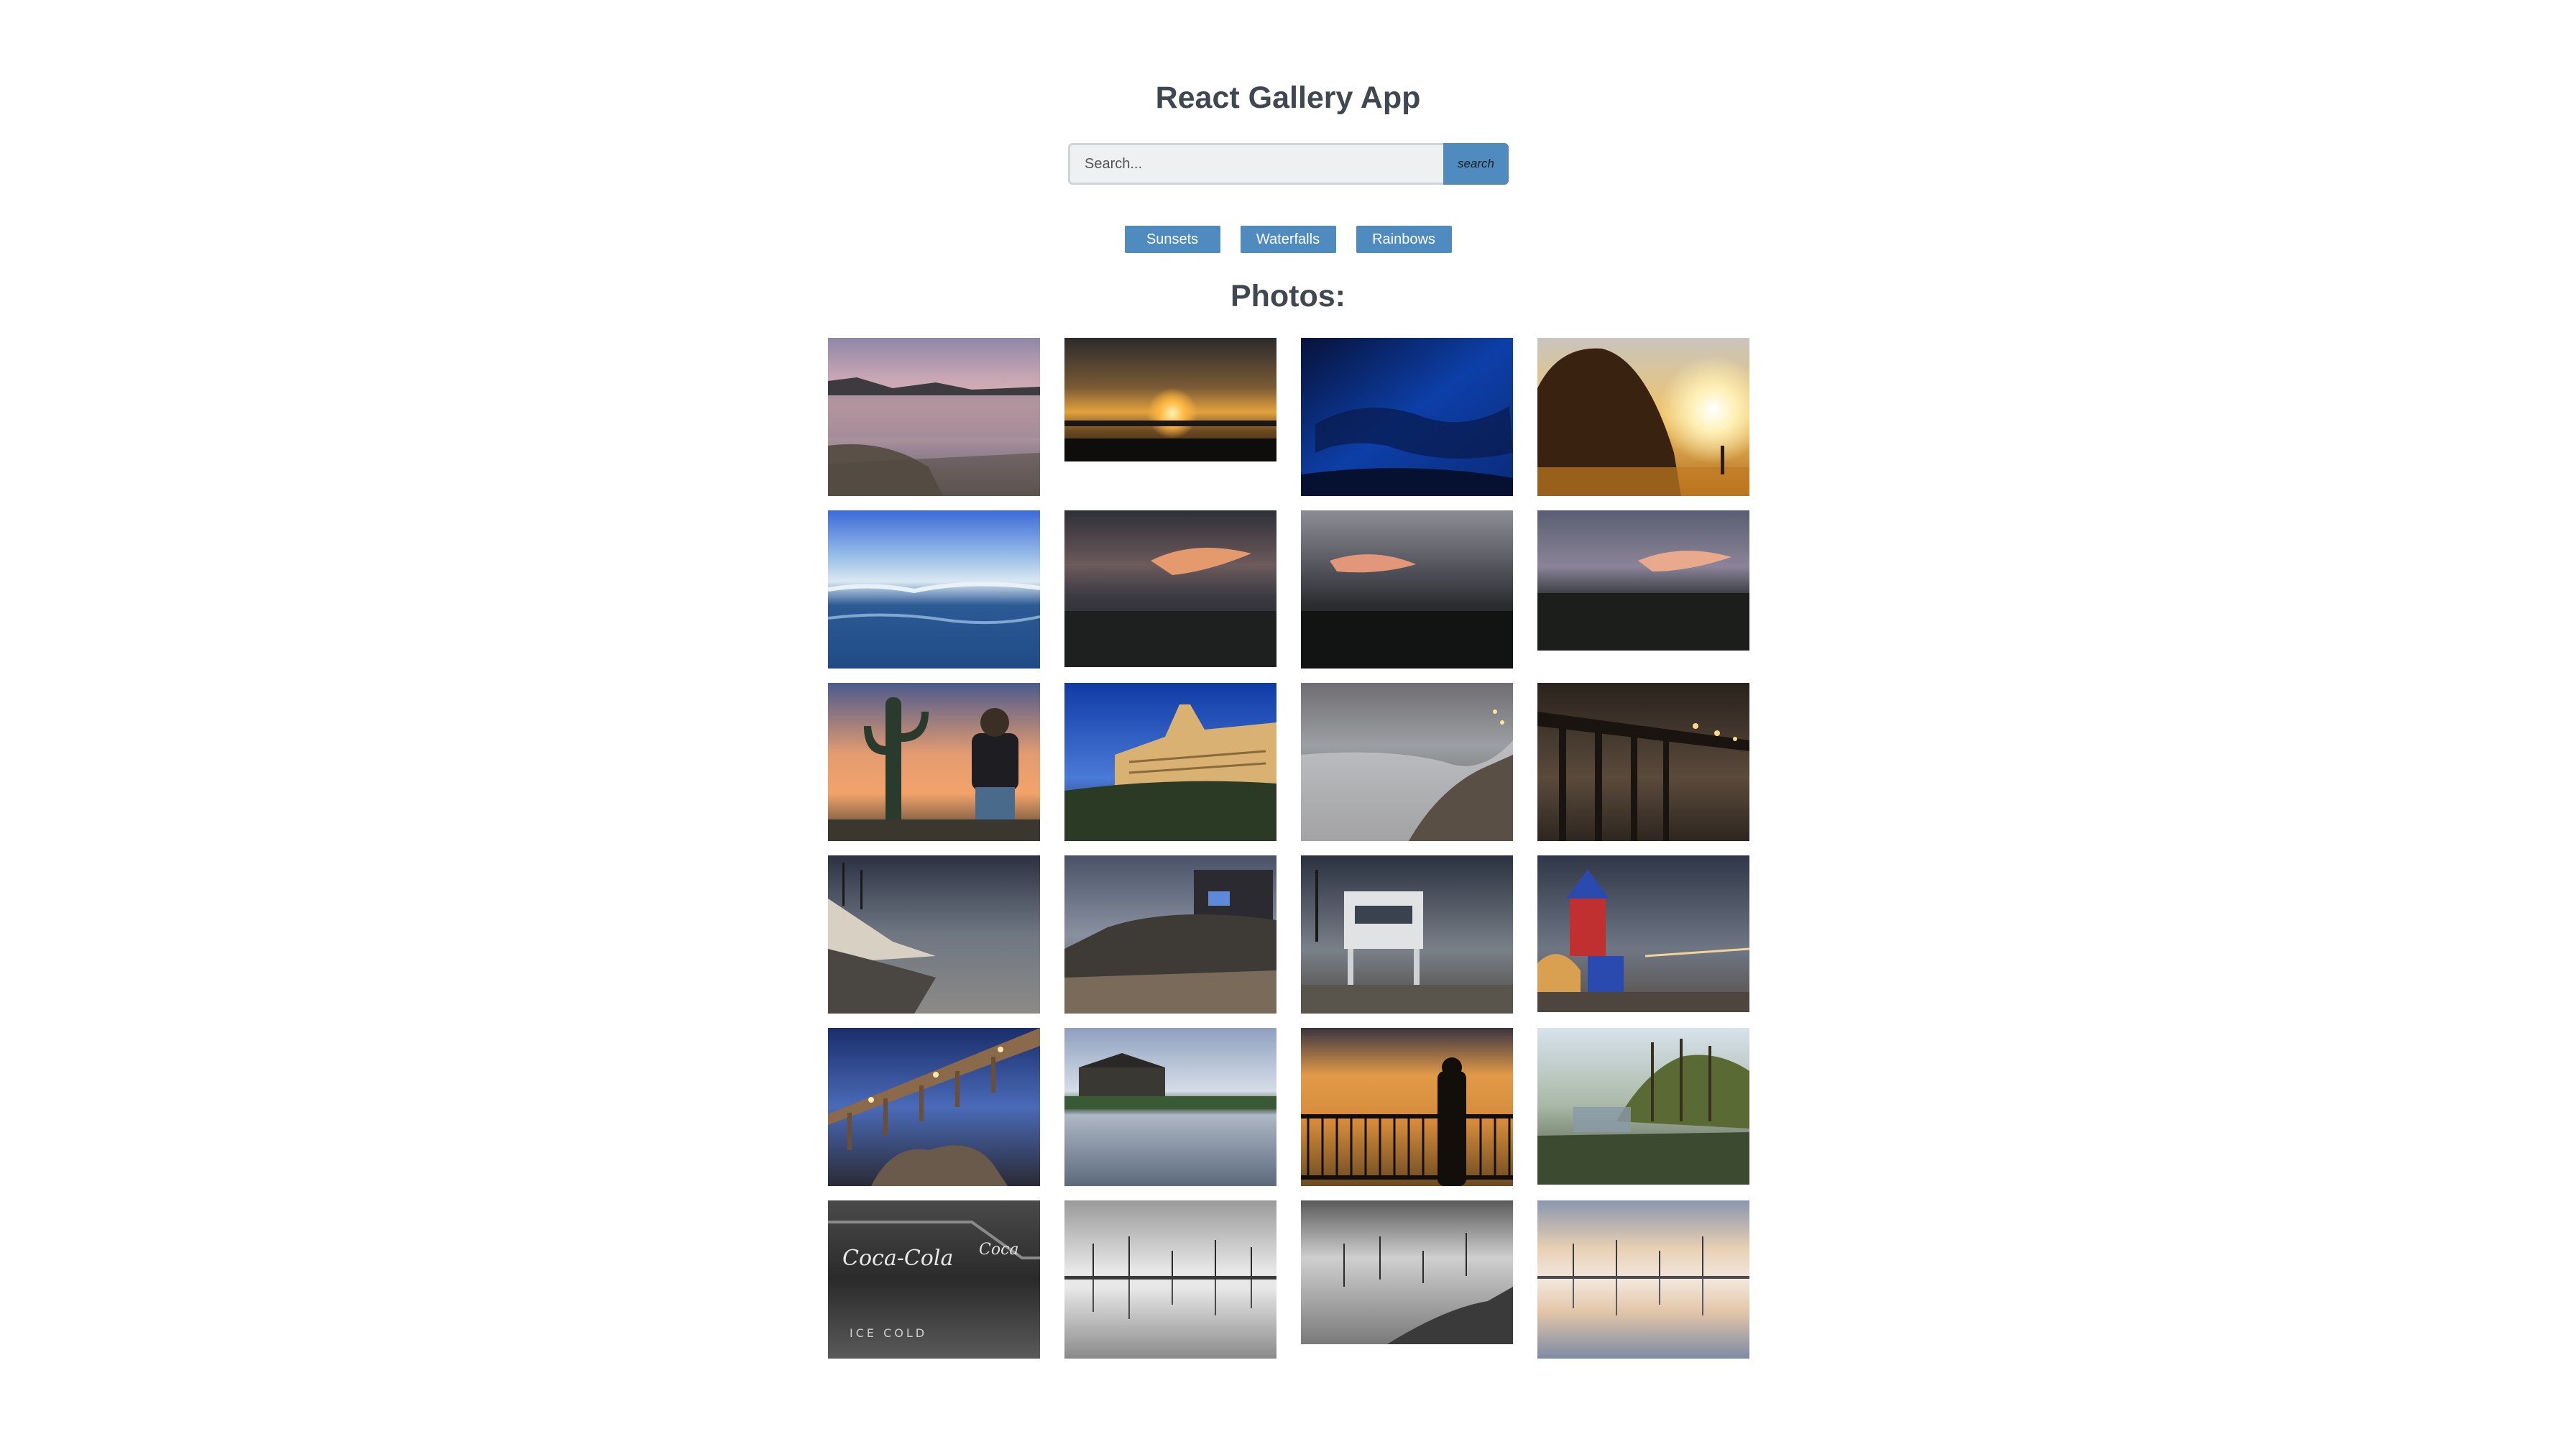 Image resolution: width=2576 pixels, height=1447 pixels. I want to click on photo-ocean-waves, so click(934, 589).